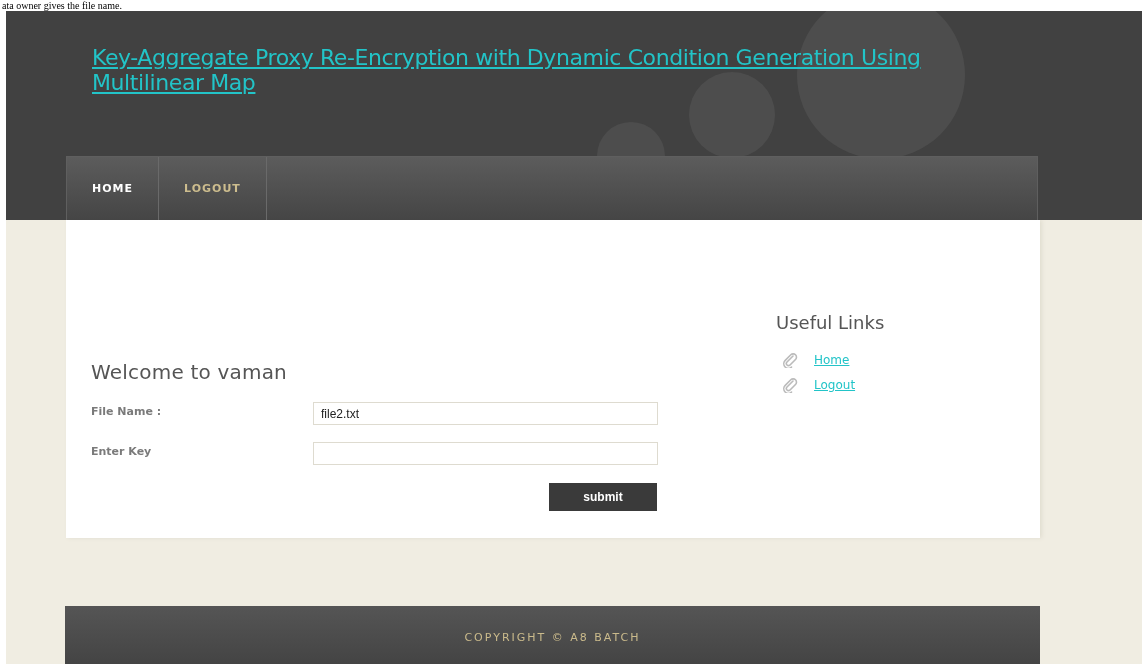 This screenshot has height=664, width=1142. Describe the element at coordinates (603, 497) in the screenshot. I see `submit-button: submit` at that location.